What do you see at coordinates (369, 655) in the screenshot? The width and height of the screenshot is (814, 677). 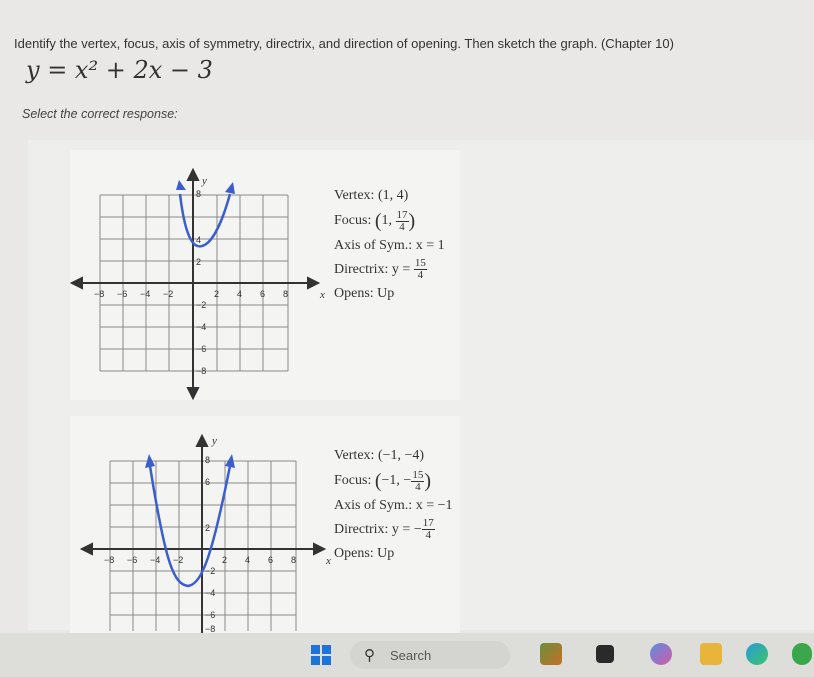 I see `search-icon: ⚲` at bounding box center [369, 655].